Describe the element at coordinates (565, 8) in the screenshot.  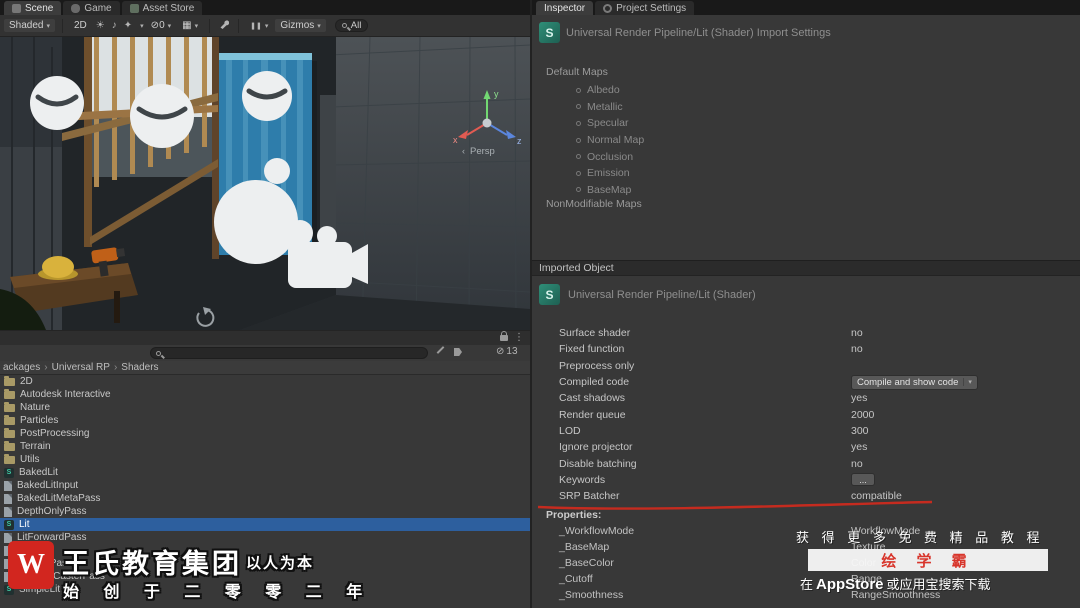
I see `tab-inspector: Inspector` at that location.